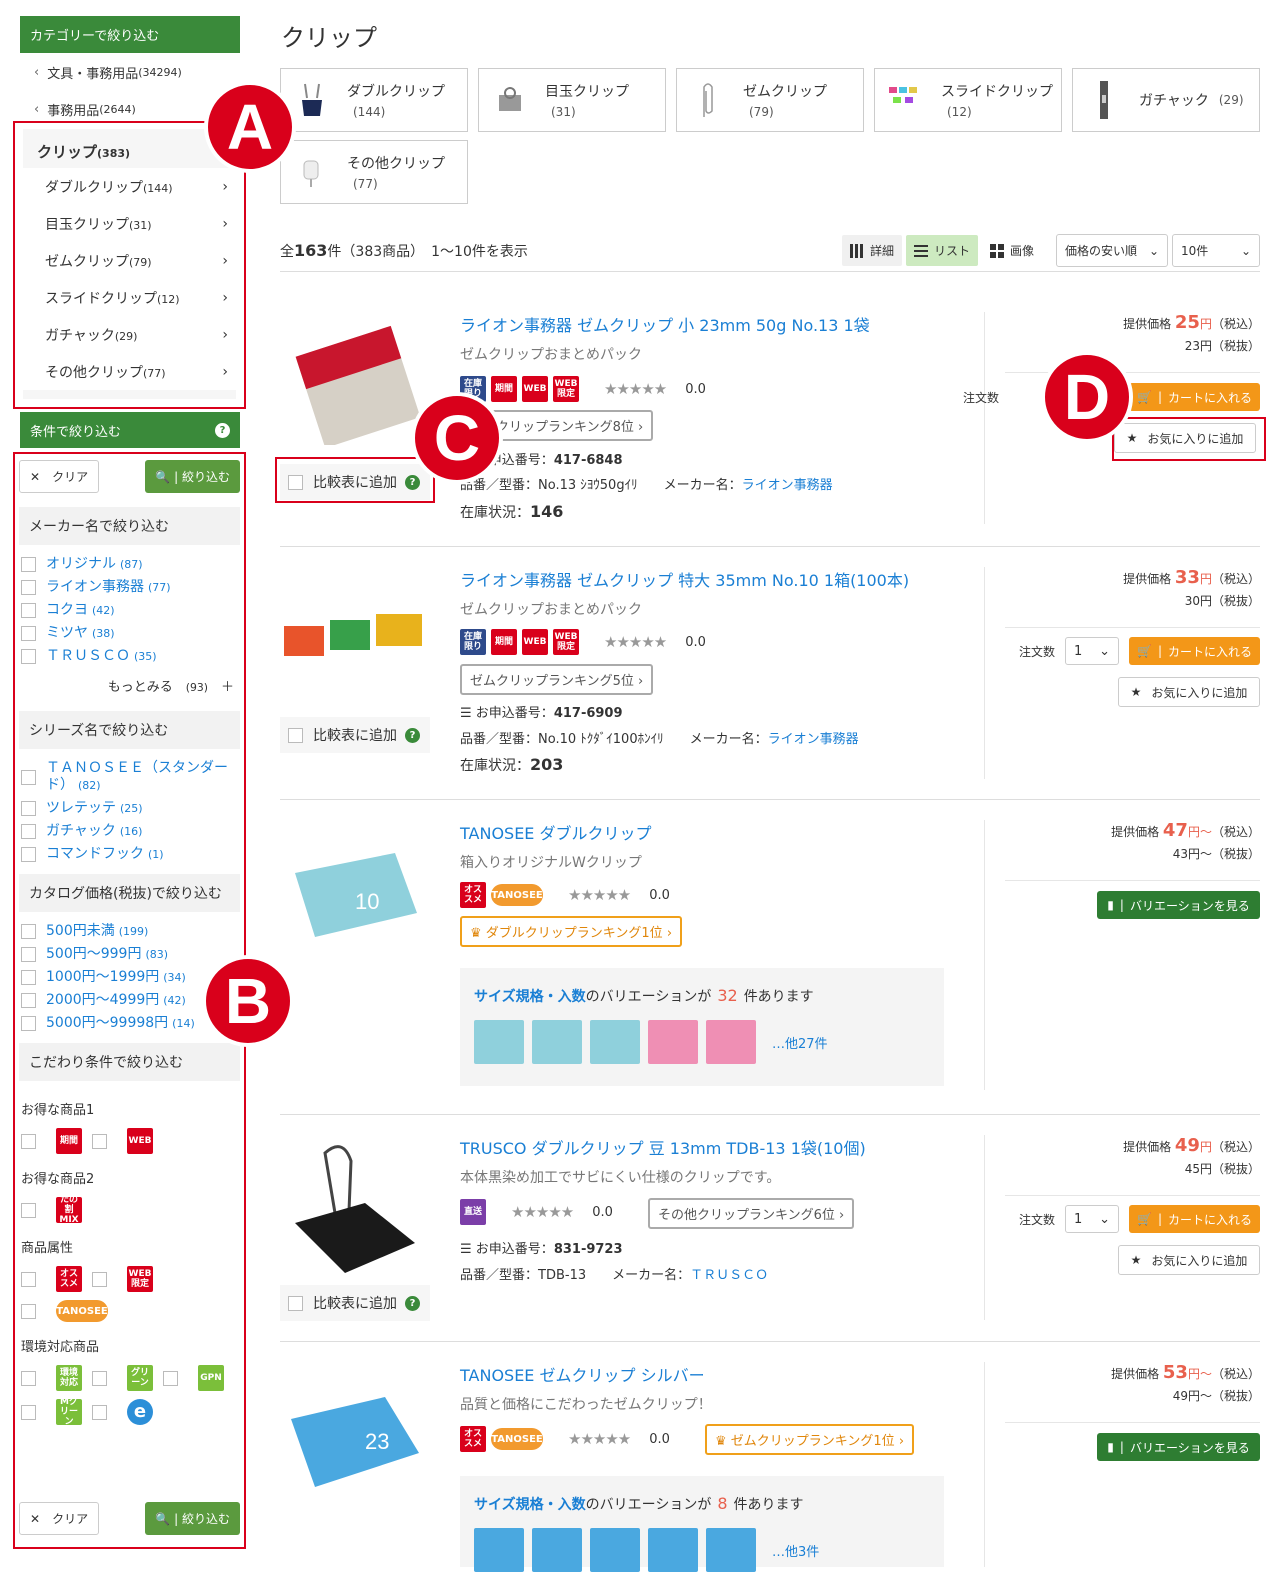  I want to click on more-variations-link: …他3件, so click(795, 1550).